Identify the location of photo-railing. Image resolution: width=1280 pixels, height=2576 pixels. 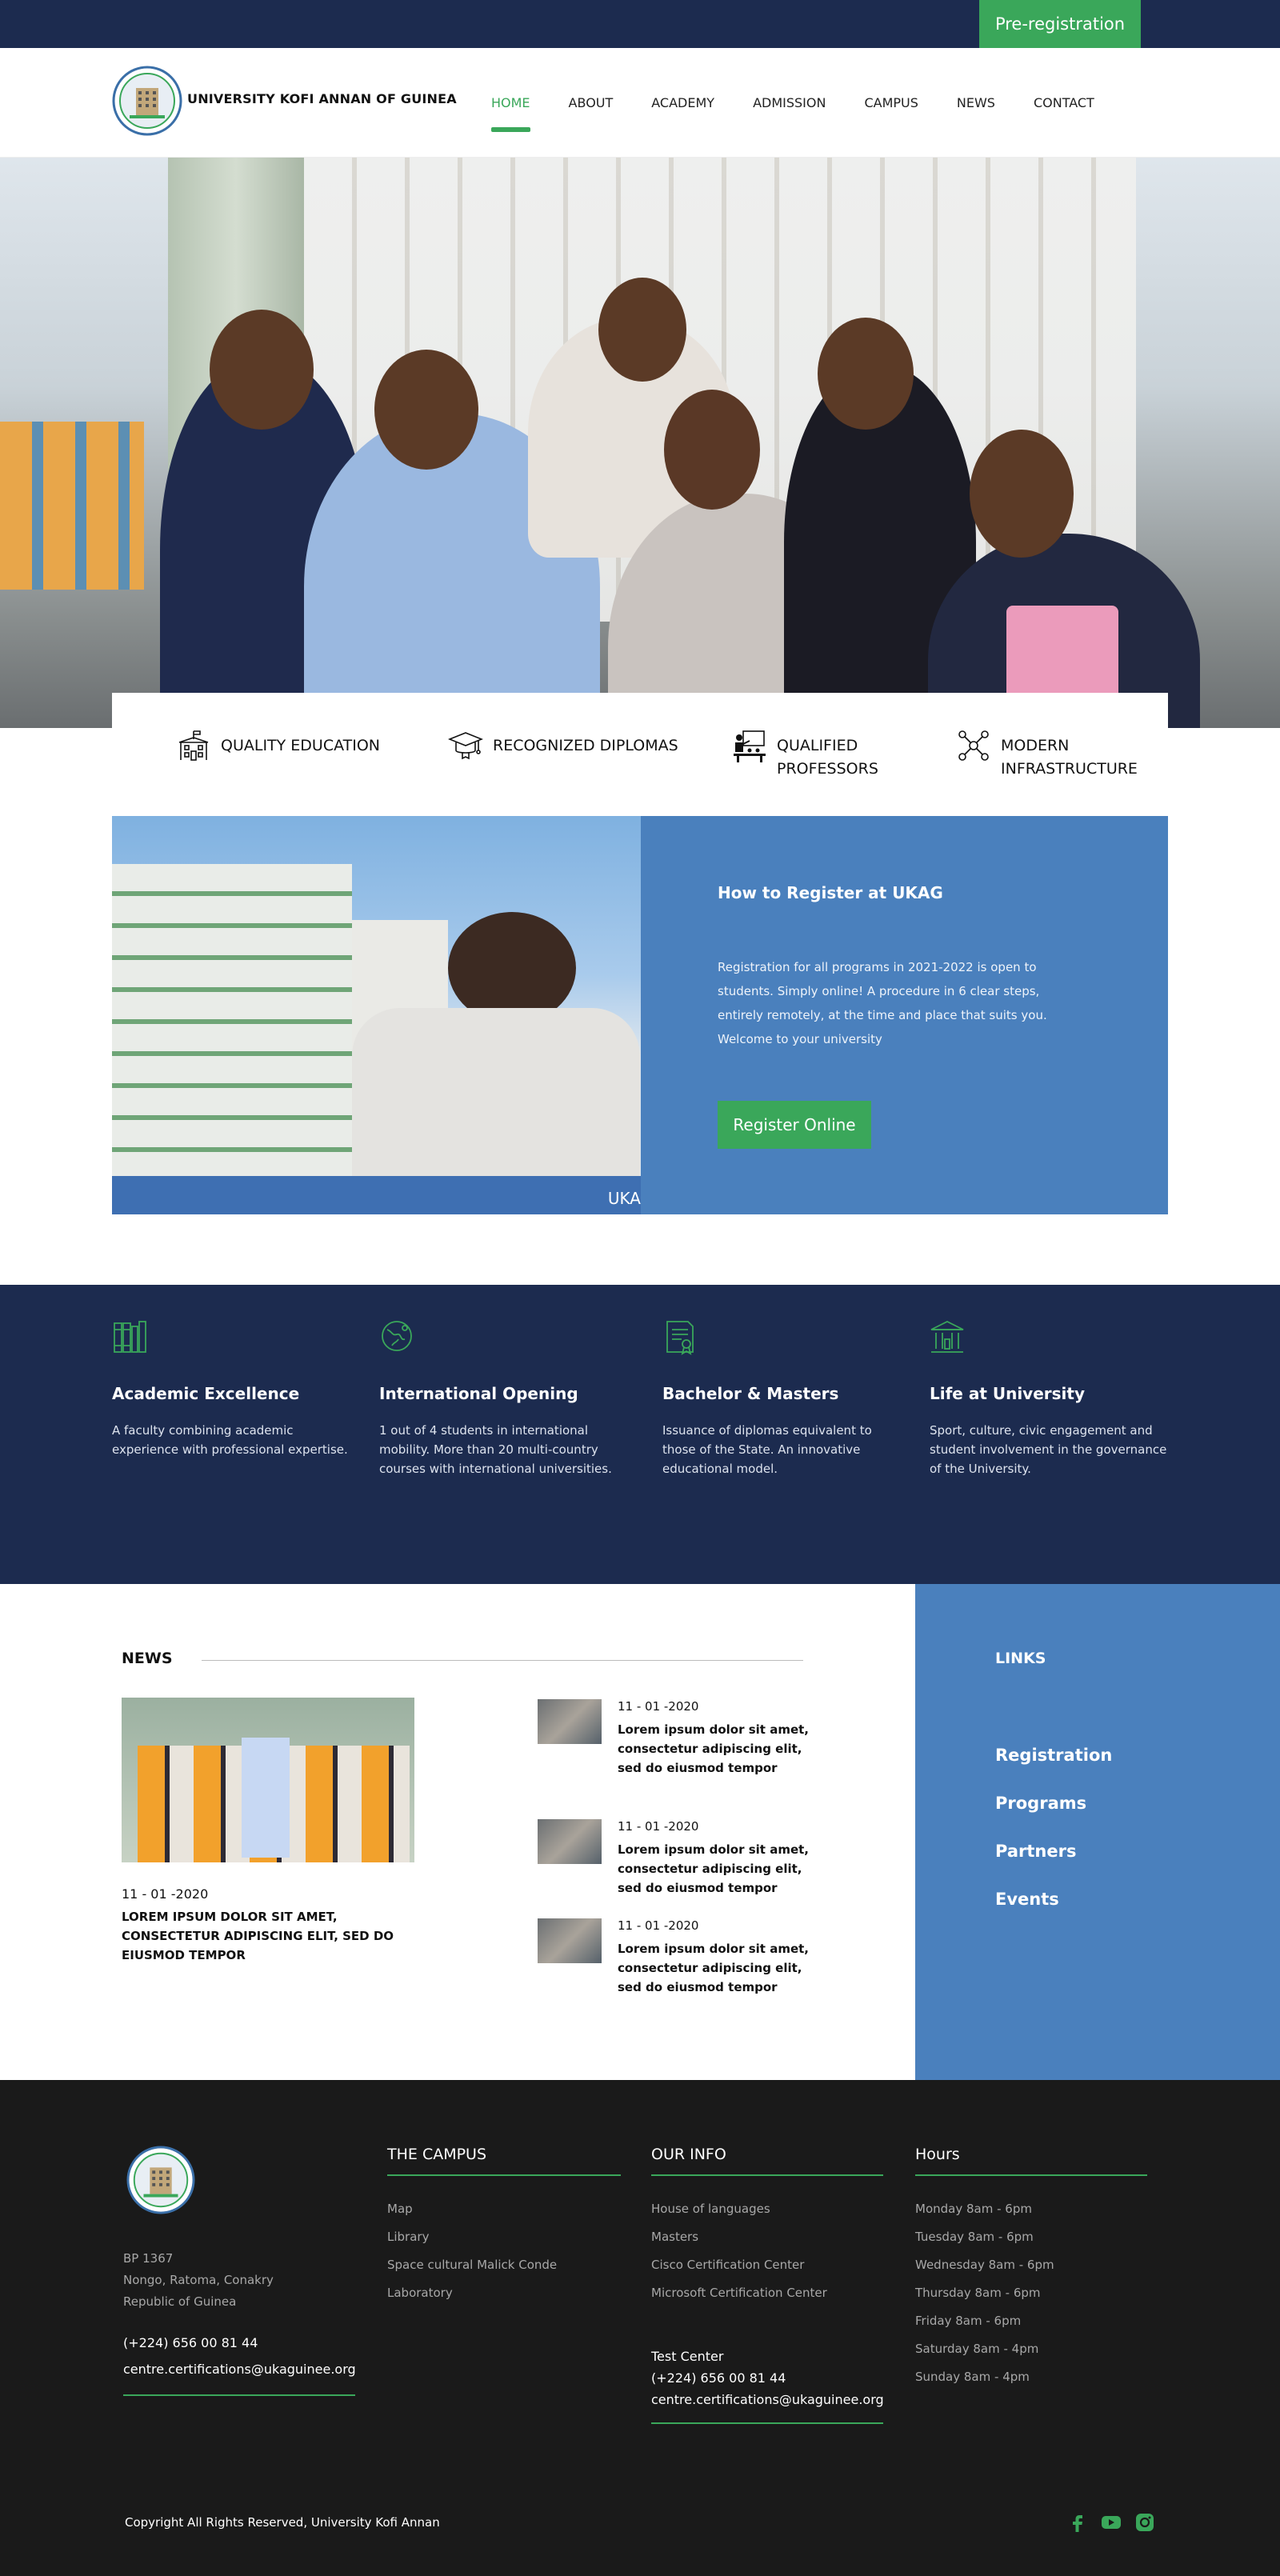
(376, 1195).